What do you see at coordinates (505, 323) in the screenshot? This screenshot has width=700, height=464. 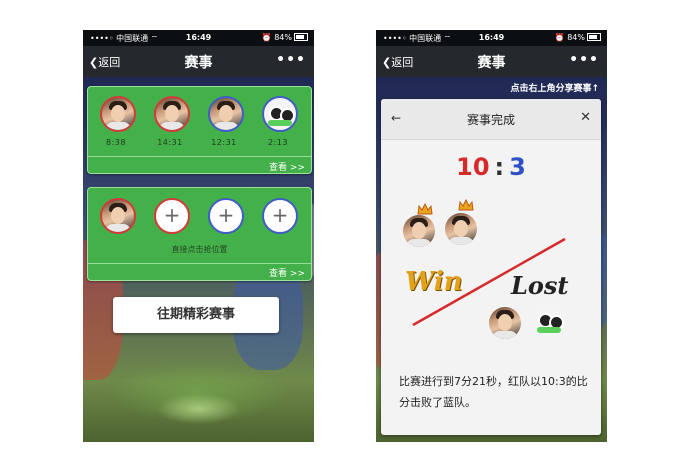 I see `loser-avatar` at bounding box center [505, 323].